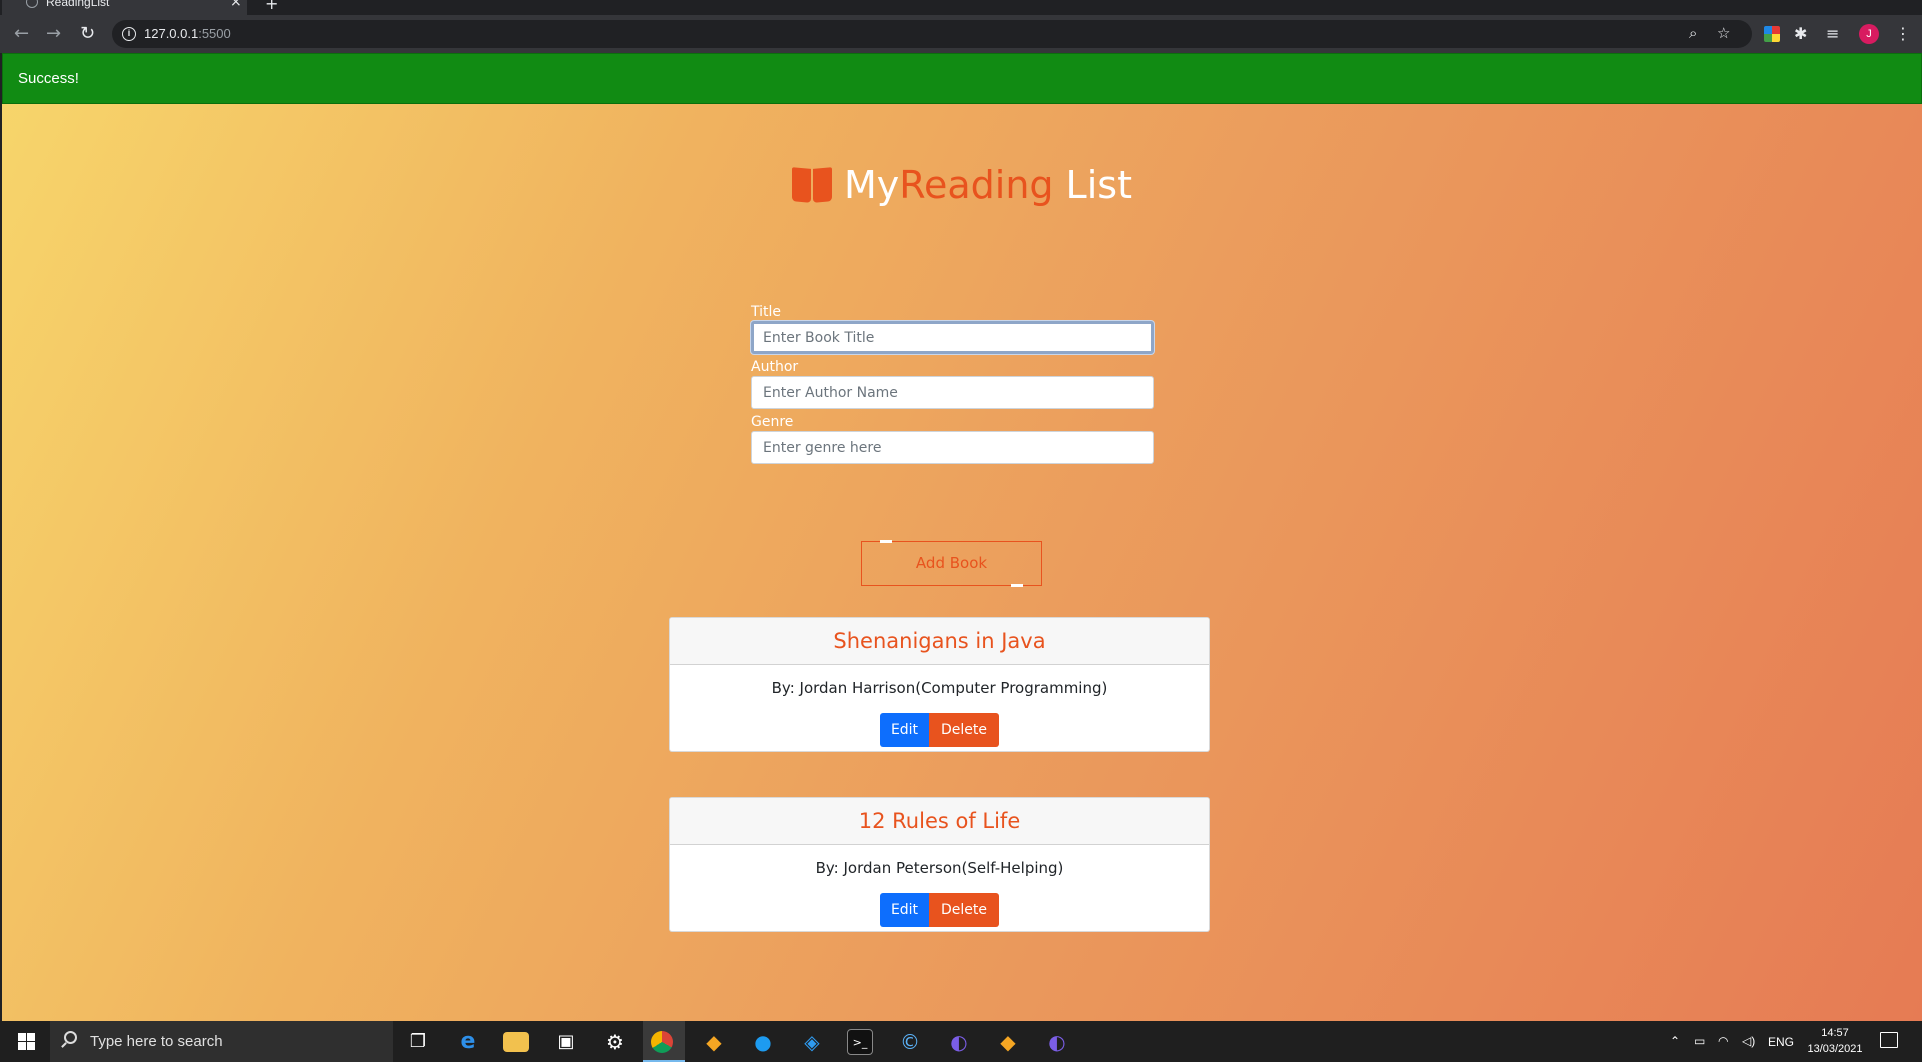 The image size is (1922, 1062). Describe the element at coordinates (468, 1042) in the screenshot. I see `edge-icon: e` at that location.